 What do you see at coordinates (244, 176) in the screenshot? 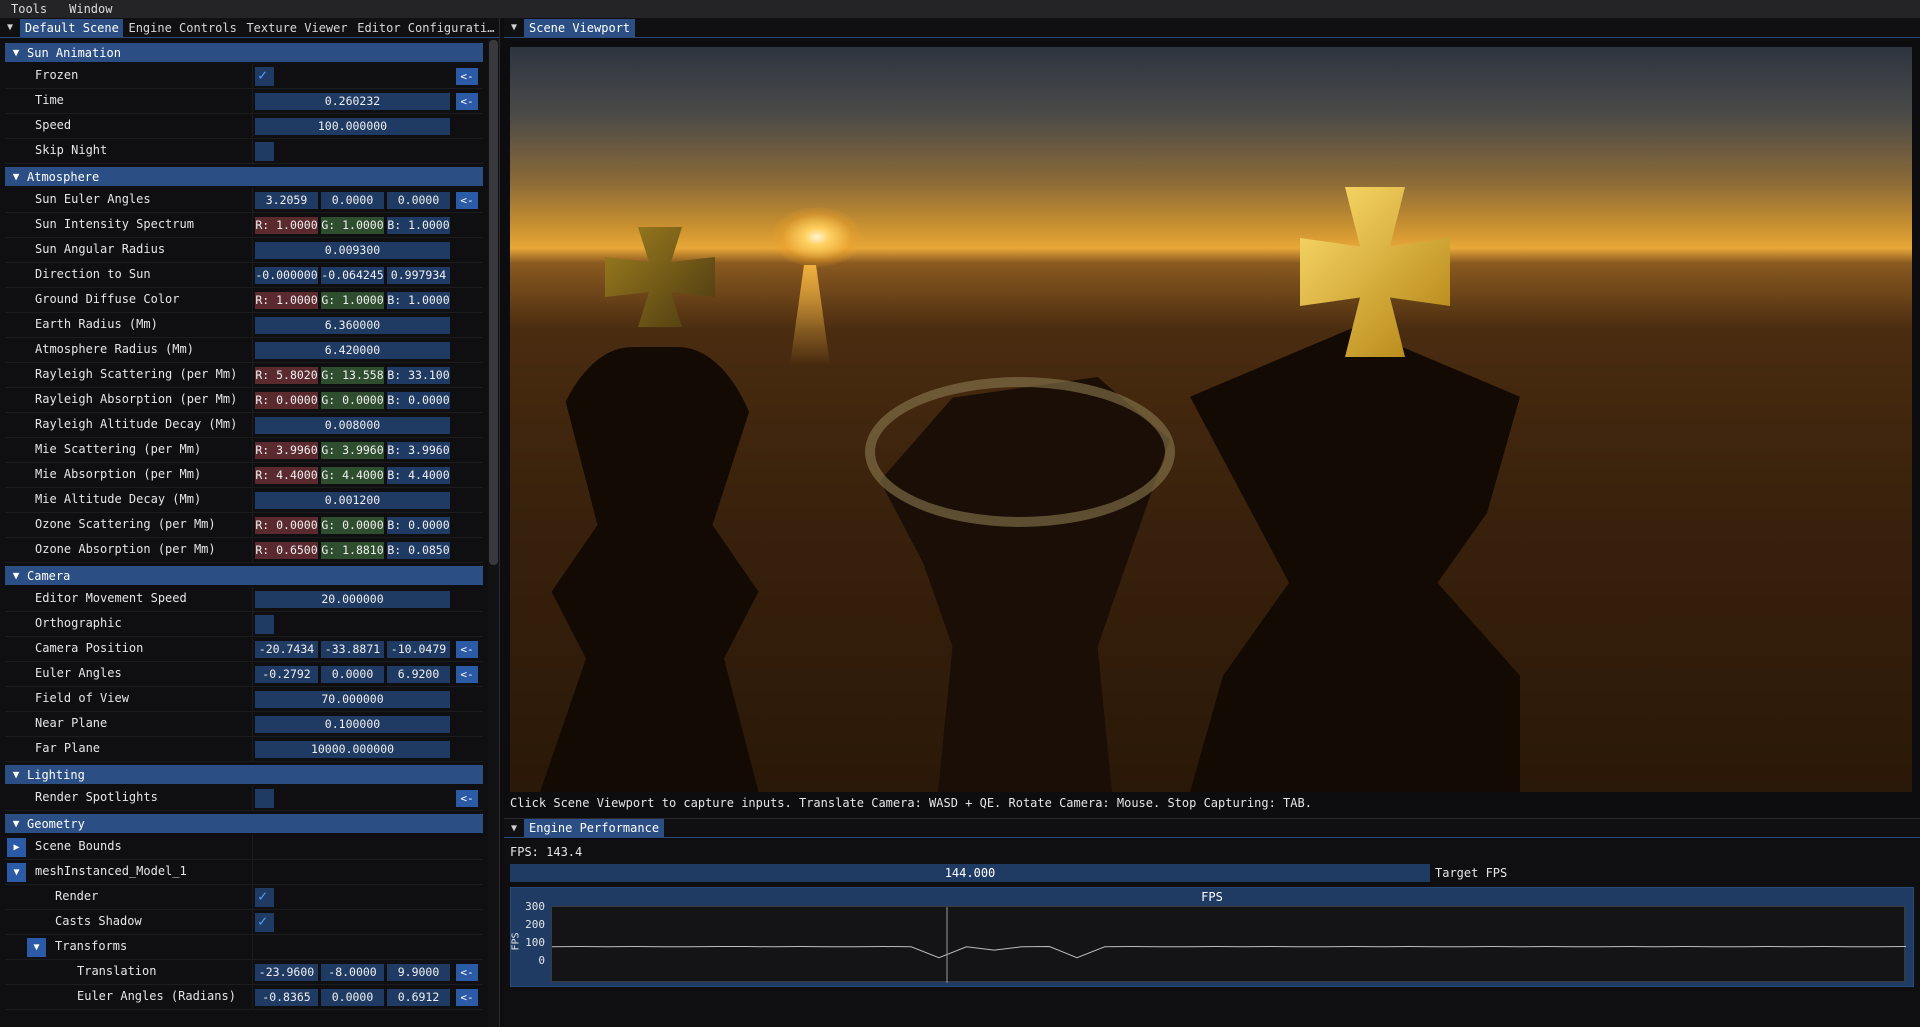
I see `section-atmosphere: ▼ Atmosphere` at bounding box center [244, 176].